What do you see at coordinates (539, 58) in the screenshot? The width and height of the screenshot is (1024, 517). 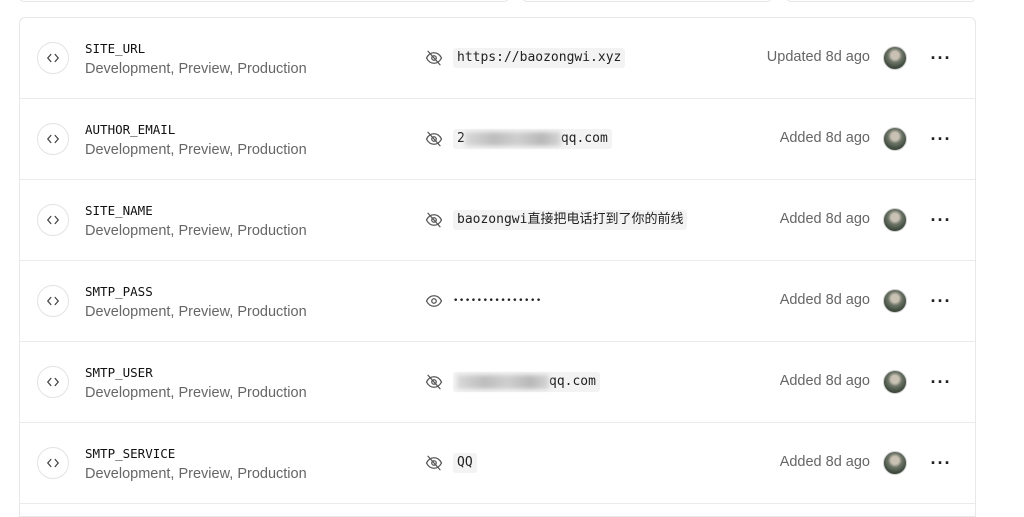 I see `env-var-value: https://baozongwi.xyz` at bounding box center [539, 58].